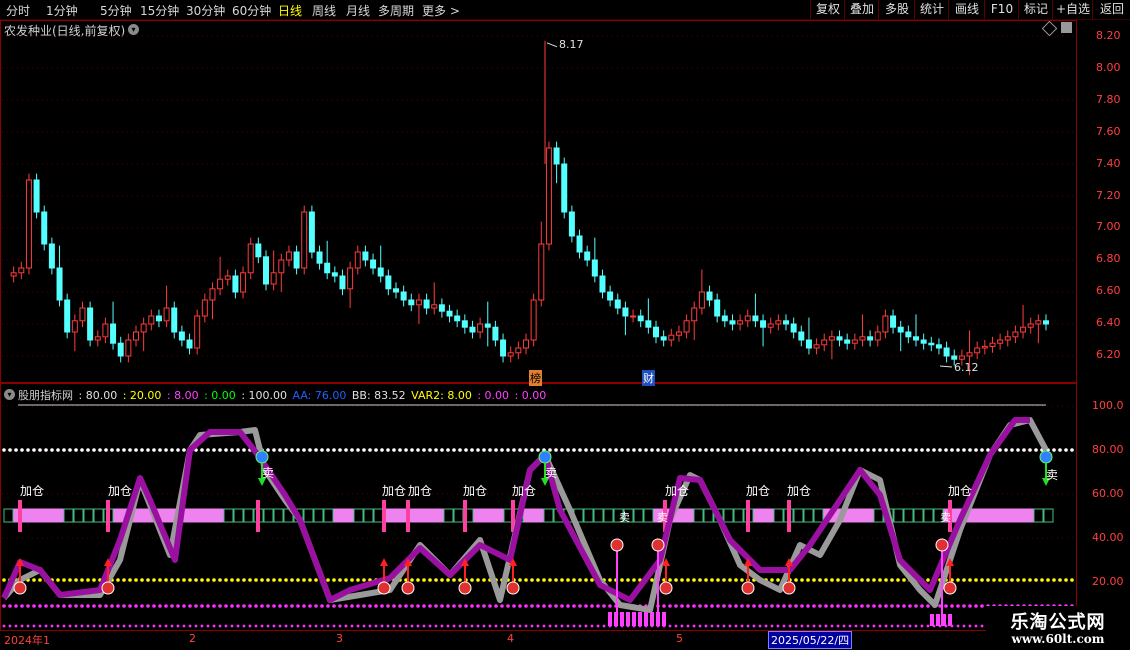 The width and height of the screenshot is (1130, 650). Describe the element at coordinates (648, 378) in the screenshot. I see `finance-marker: 财` at that location.